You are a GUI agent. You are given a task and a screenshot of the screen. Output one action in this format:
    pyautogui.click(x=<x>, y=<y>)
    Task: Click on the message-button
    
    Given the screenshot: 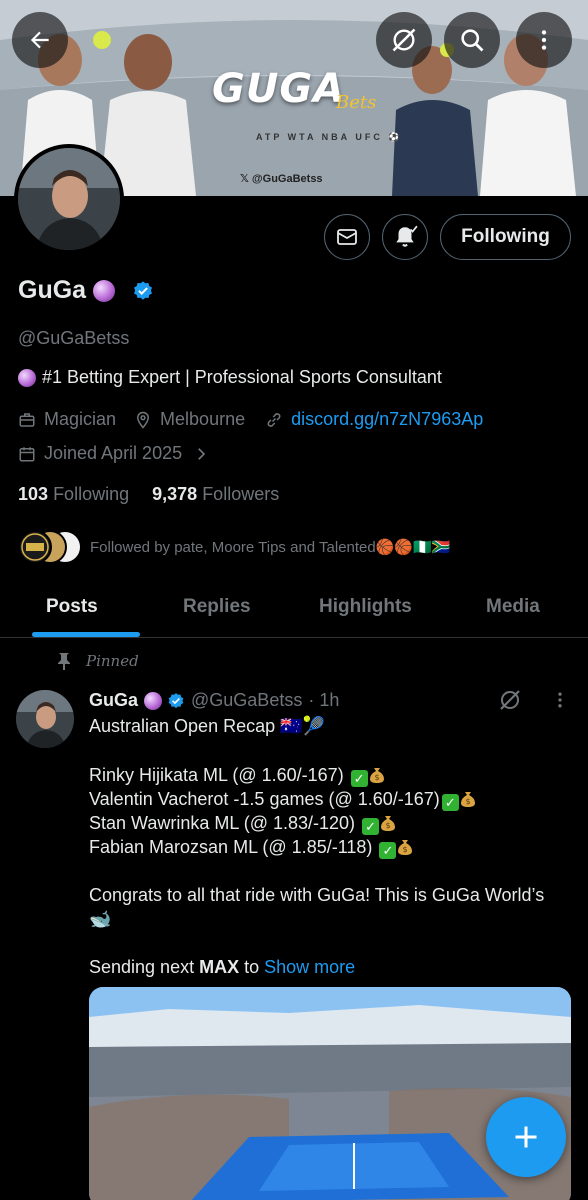 What is the action you would take?
    pyautogui.click(x=347, y=237)
    